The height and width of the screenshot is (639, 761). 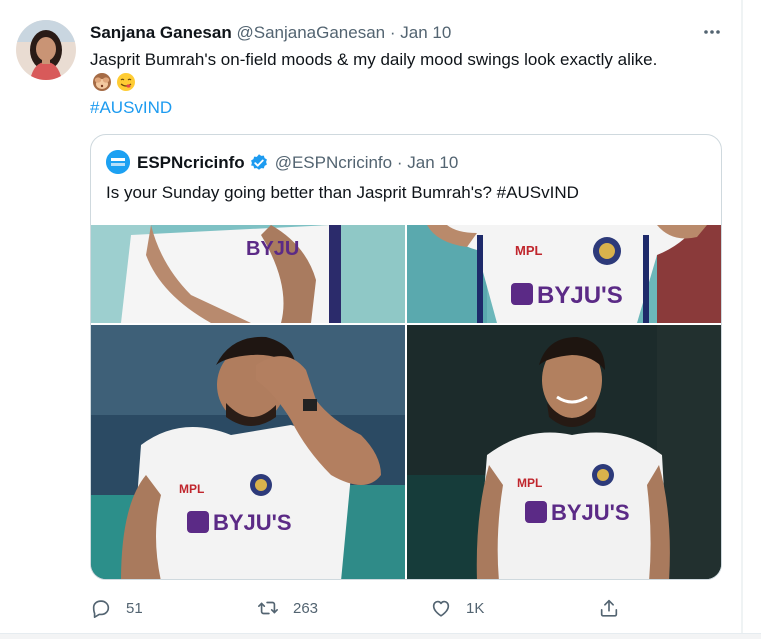 I want to click on author-handle: @SanjanaGanesan, so click(x=310, y=32).